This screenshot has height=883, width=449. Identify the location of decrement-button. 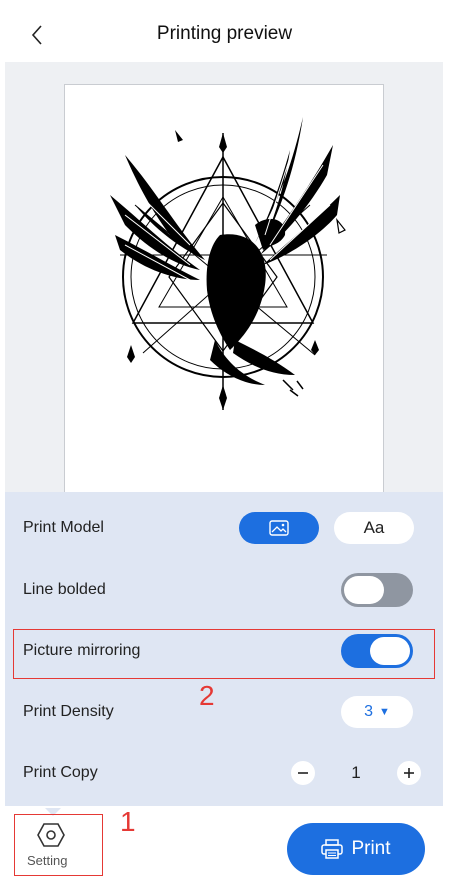
(303, 773).